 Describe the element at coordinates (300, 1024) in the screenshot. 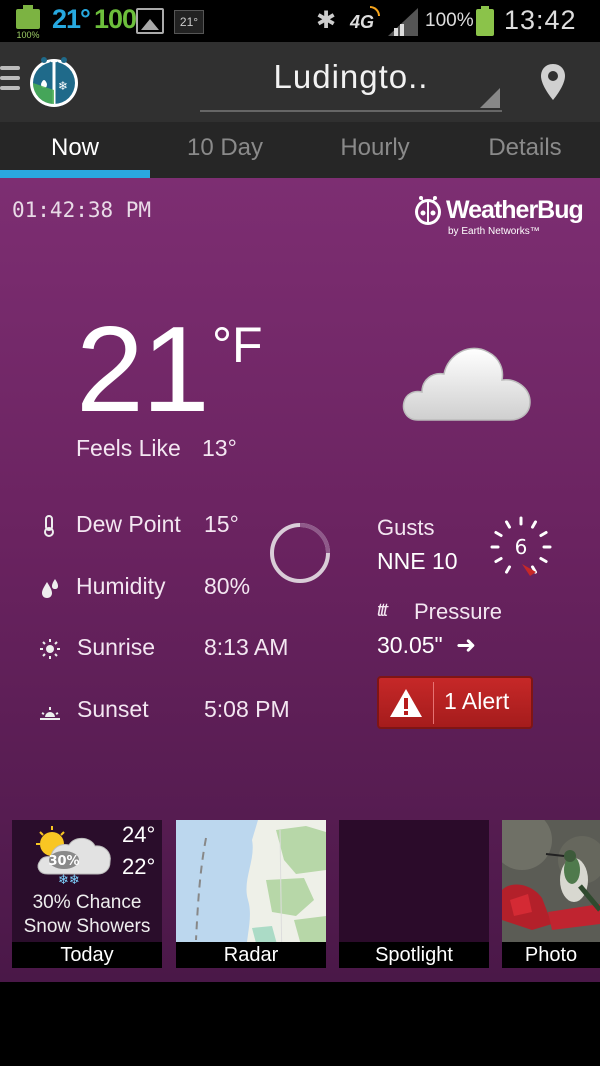

I see `bottom-area` at that location.